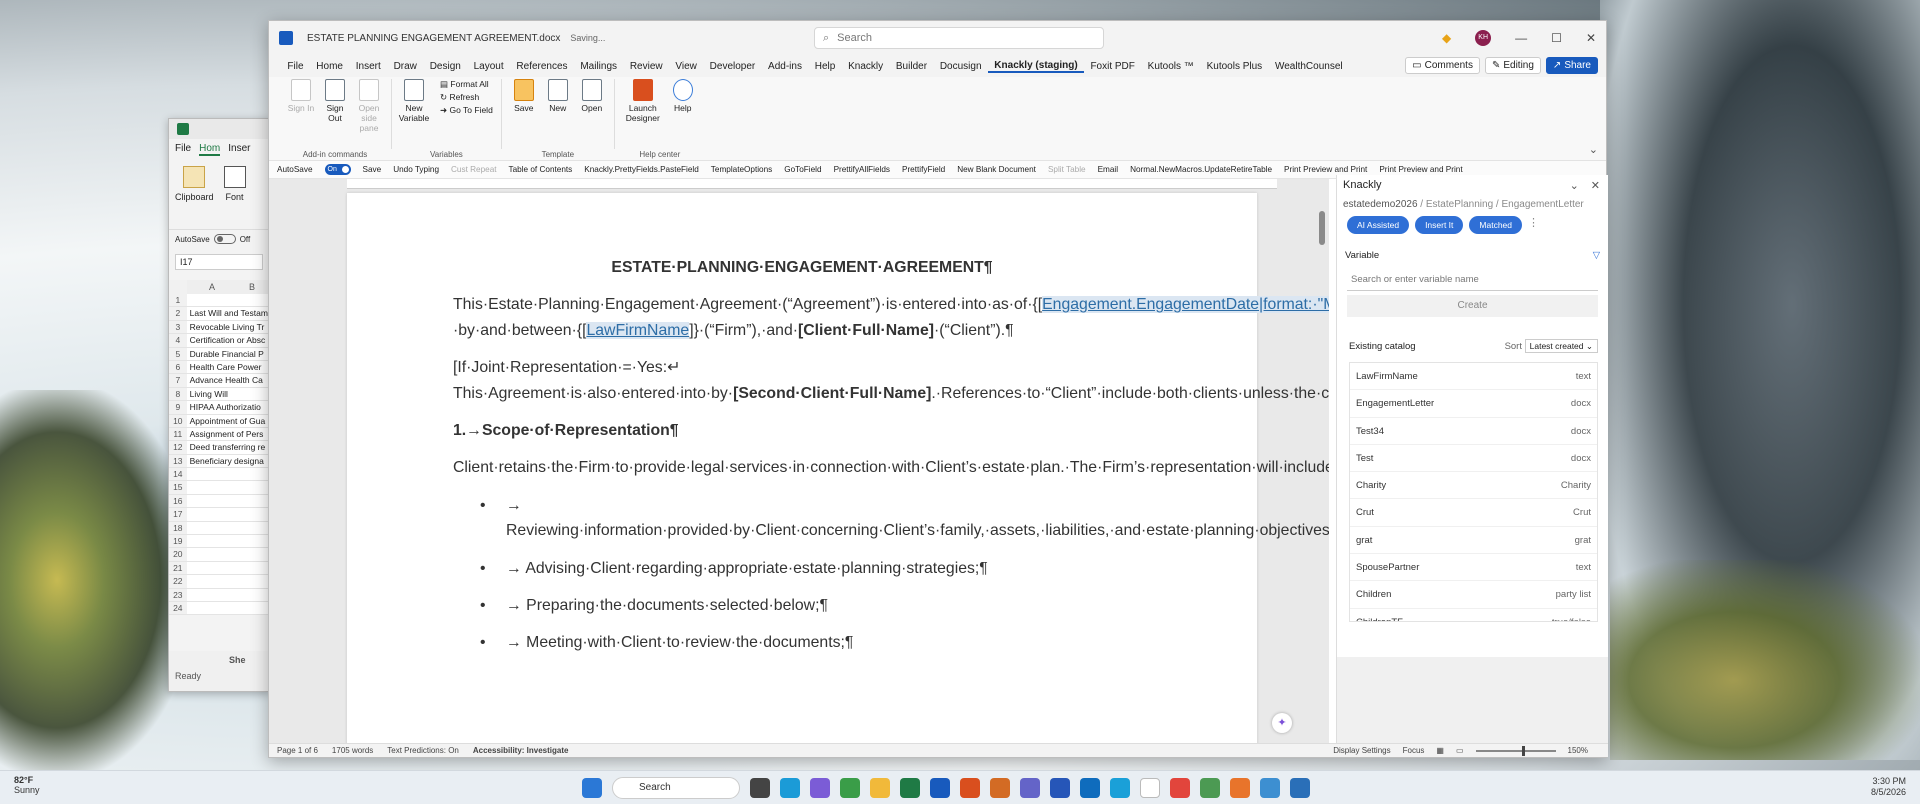  Describe the element at coordinates (1595, 185) in the screenshot. I see `pane-close-icon: ✕` at that location.